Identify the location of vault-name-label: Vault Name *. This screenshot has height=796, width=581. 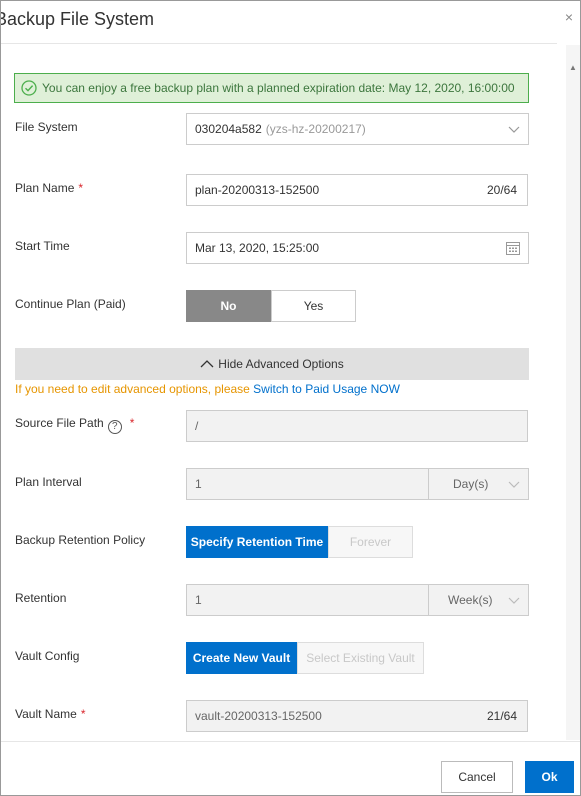
(50, 714).